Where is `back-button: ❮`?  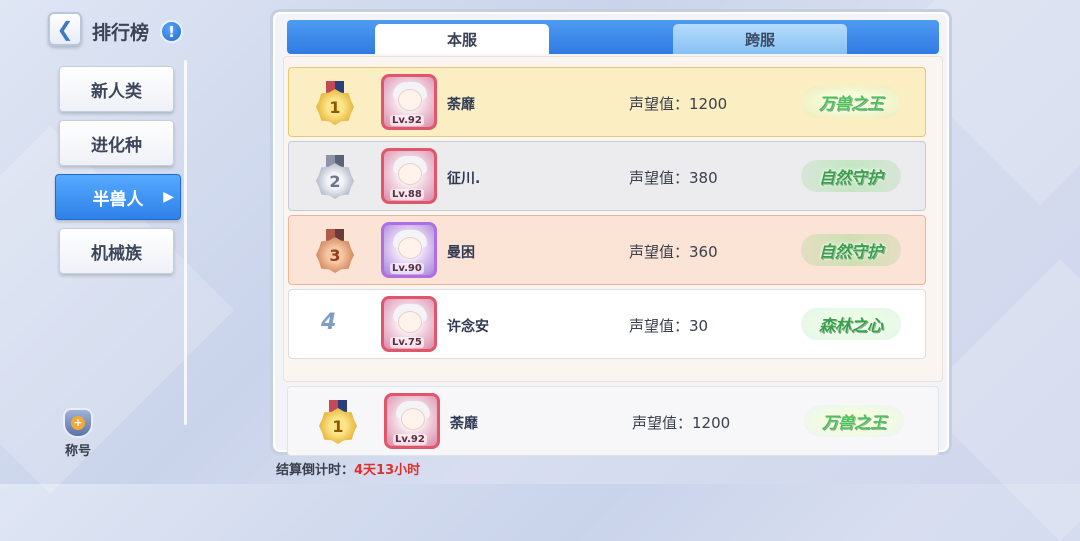 back-button: ❮ is located at coordinates (65, 29).